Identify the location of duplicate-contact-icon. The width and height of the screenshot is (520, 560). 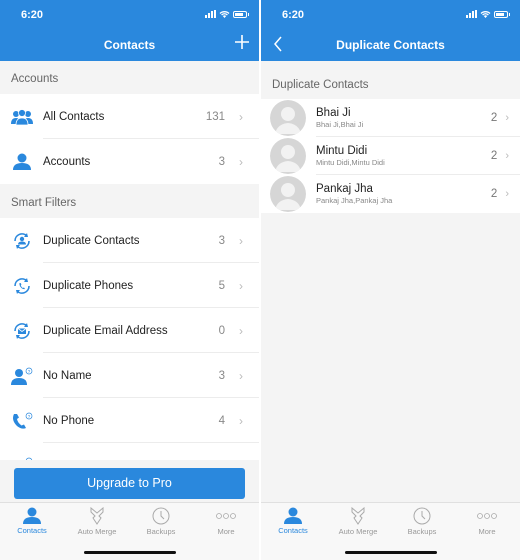
(21, 241).